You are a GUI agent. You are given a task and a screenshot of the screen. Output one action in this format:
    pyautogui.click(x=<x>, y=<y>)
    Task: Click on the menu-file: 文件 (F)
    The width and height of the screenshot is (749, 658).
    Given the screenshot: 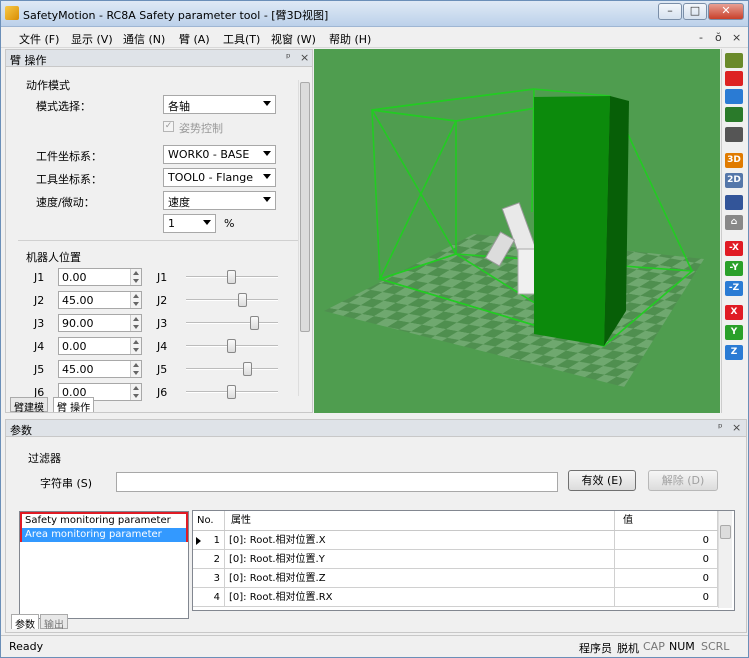 What is the action you would take?
    pyautogui.click(x=39, y=39)
    